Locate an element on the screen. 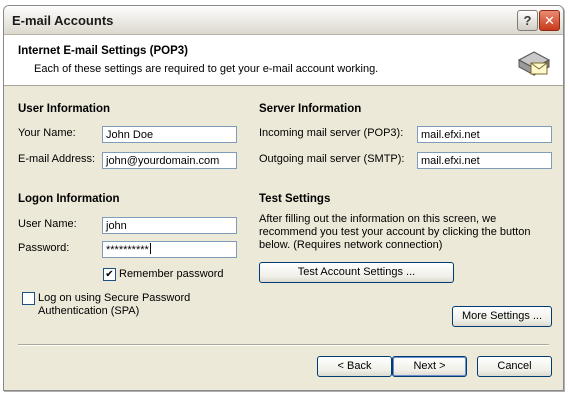  logon-info-heading: Logon Information is located at coordinates (69, 199).